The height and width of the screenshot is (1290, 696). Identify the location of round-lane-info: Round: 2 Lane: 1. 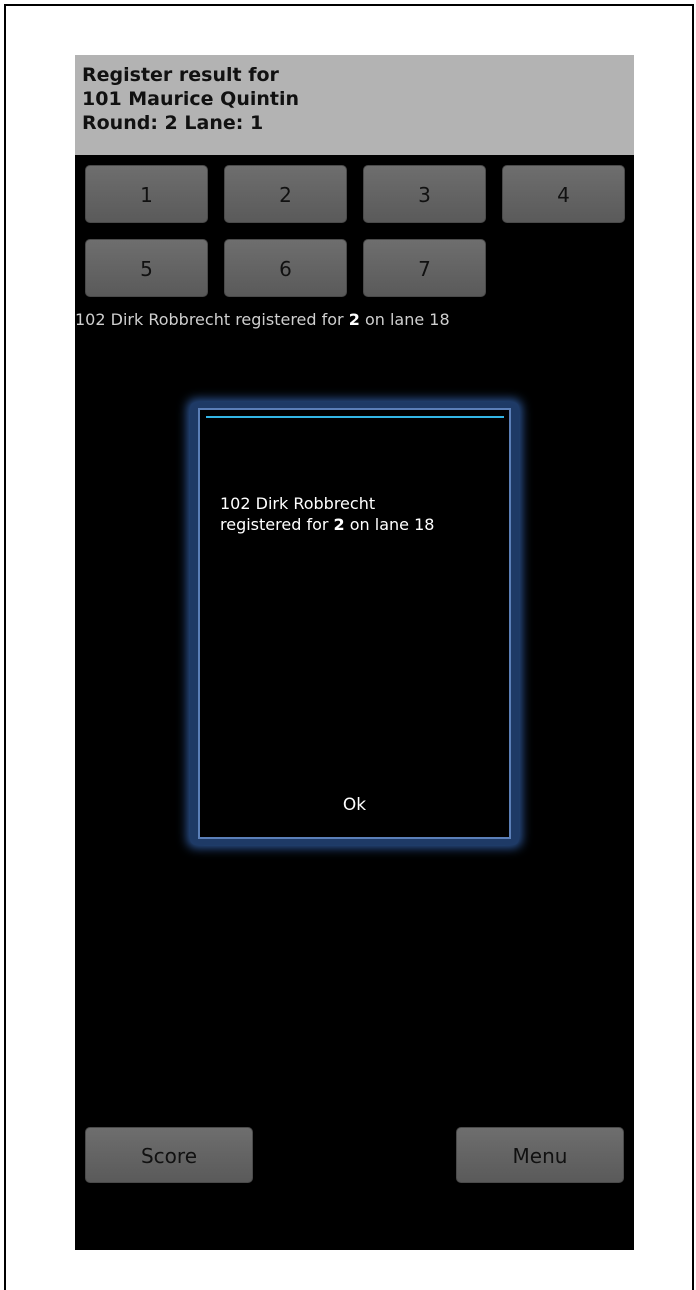
(173, 123).